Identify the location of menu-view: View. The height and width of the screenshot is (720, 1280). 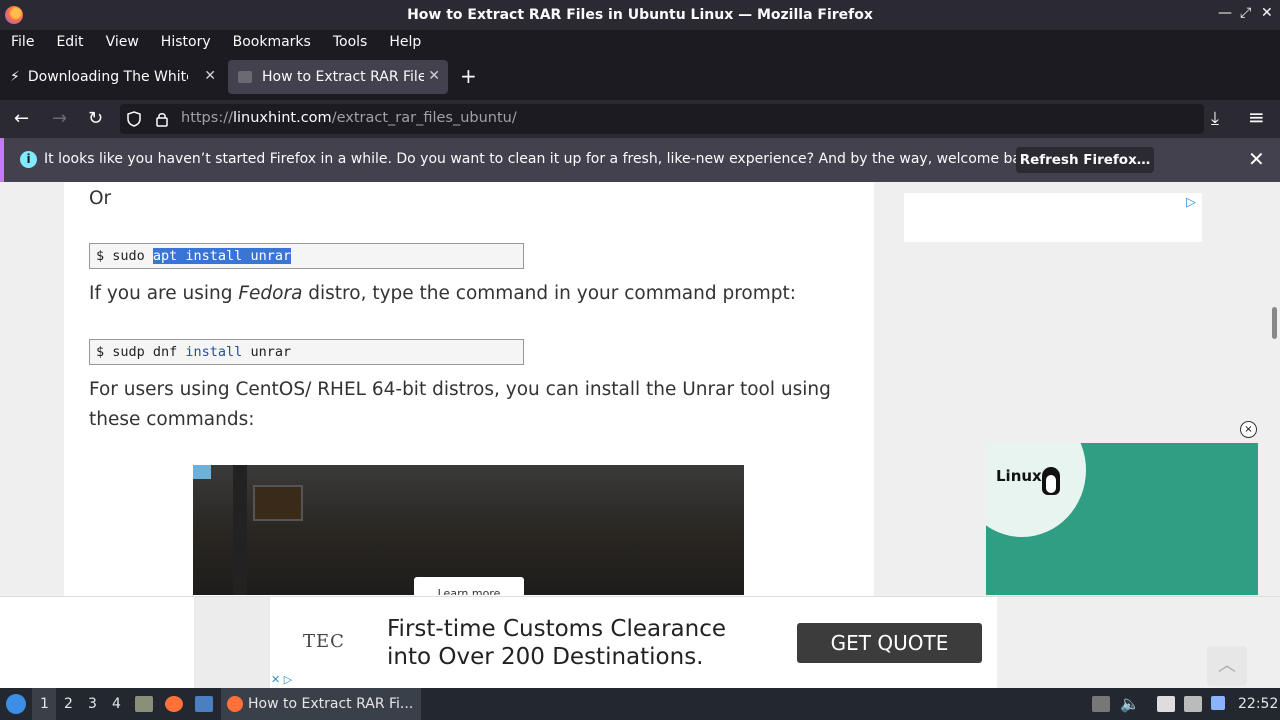
(122, 42).